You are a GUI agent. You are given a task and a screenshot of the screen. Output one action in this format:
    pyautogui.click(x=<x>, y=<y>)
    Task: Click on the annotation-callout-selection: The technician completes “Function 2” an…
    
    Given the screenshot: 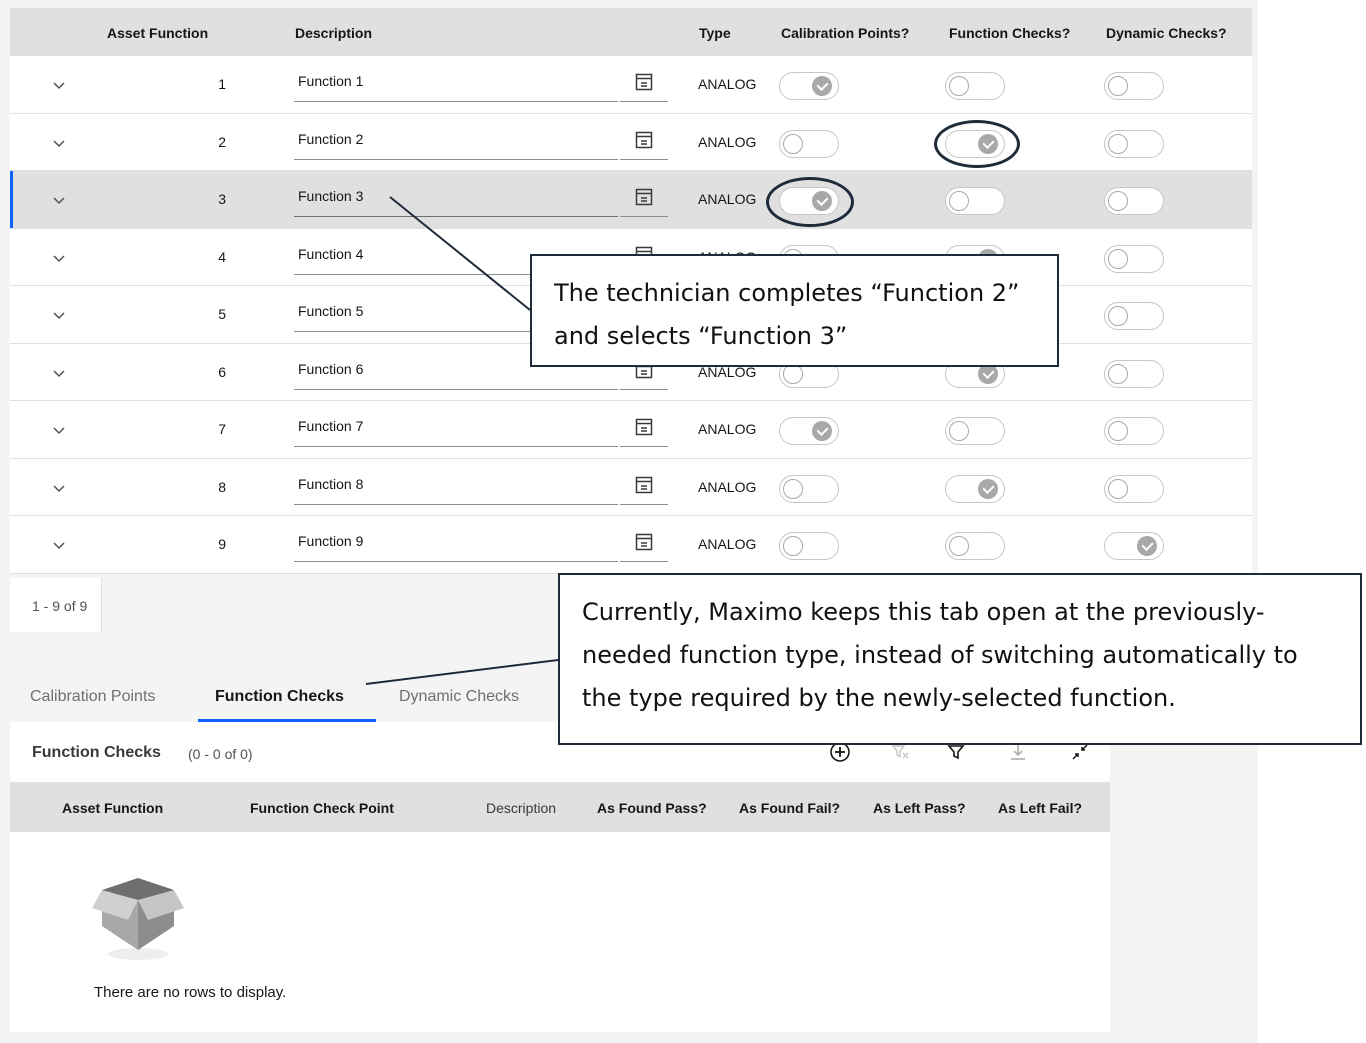 What is the action you would take?
    pyautogui.click(x=794, y=310)
    